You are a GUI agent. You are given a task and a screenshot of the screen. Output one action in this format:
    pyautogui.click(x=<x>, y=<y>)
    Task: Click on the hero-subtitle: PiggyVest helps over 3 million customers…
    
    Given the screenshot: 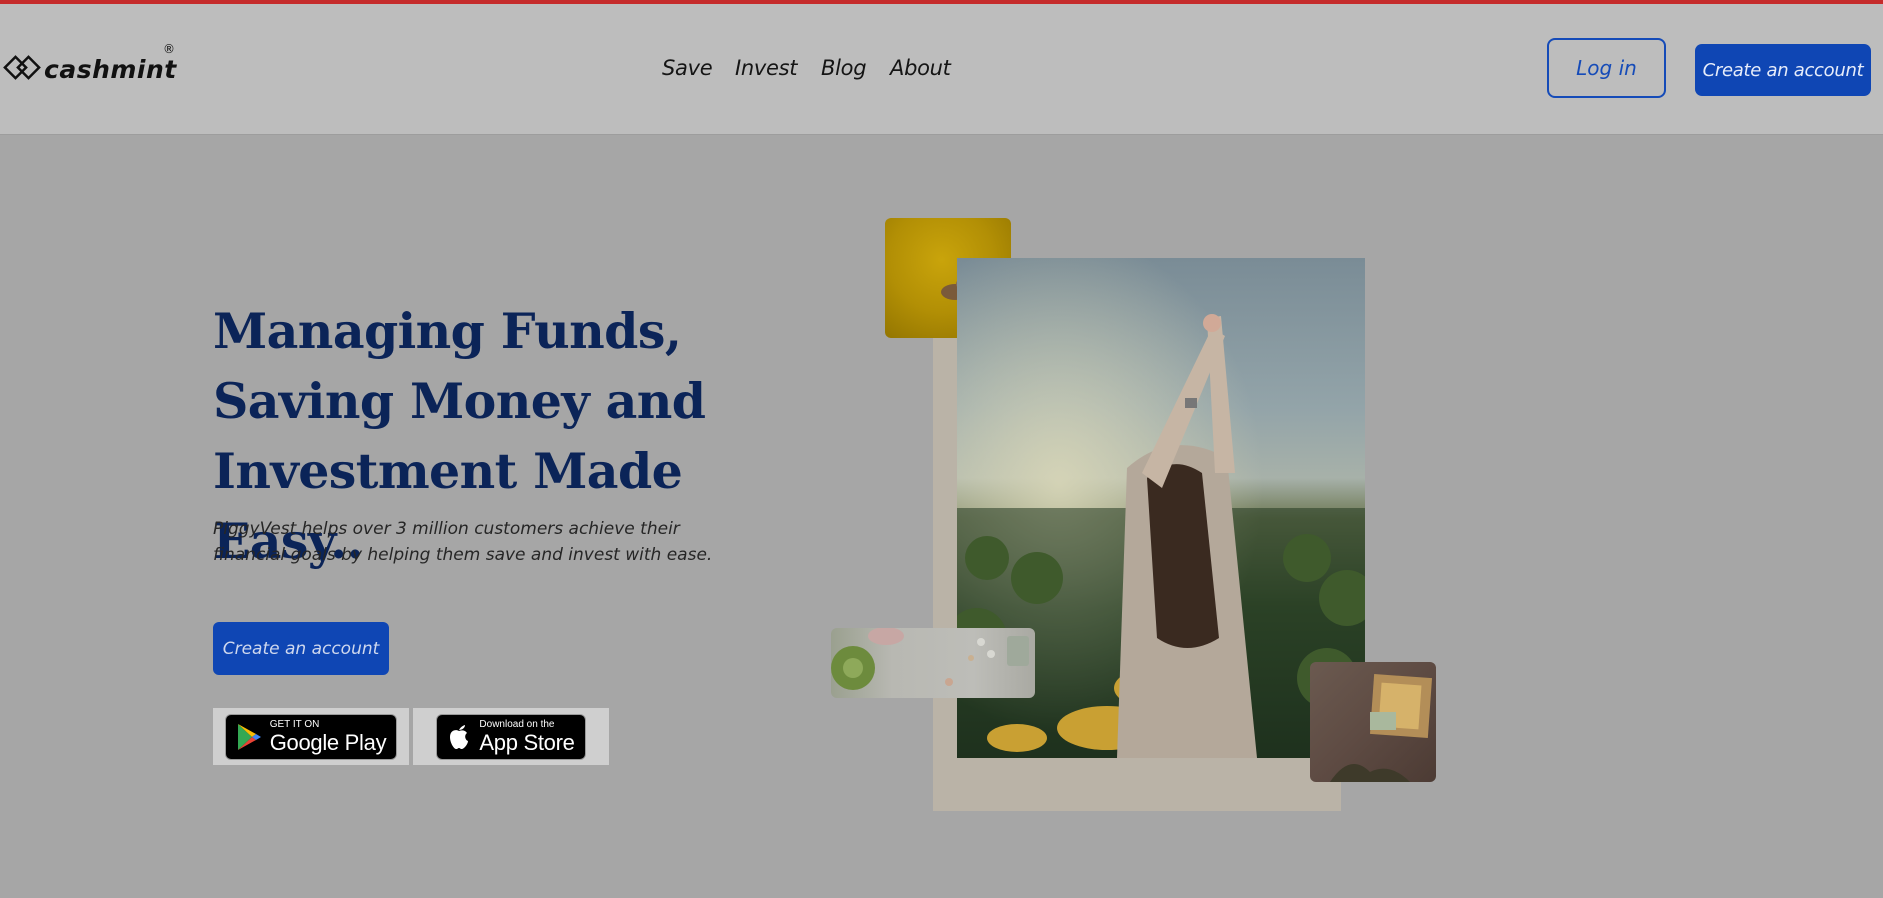 What is the action you would take?
    pyautogui.click(x=463, y=542)
    